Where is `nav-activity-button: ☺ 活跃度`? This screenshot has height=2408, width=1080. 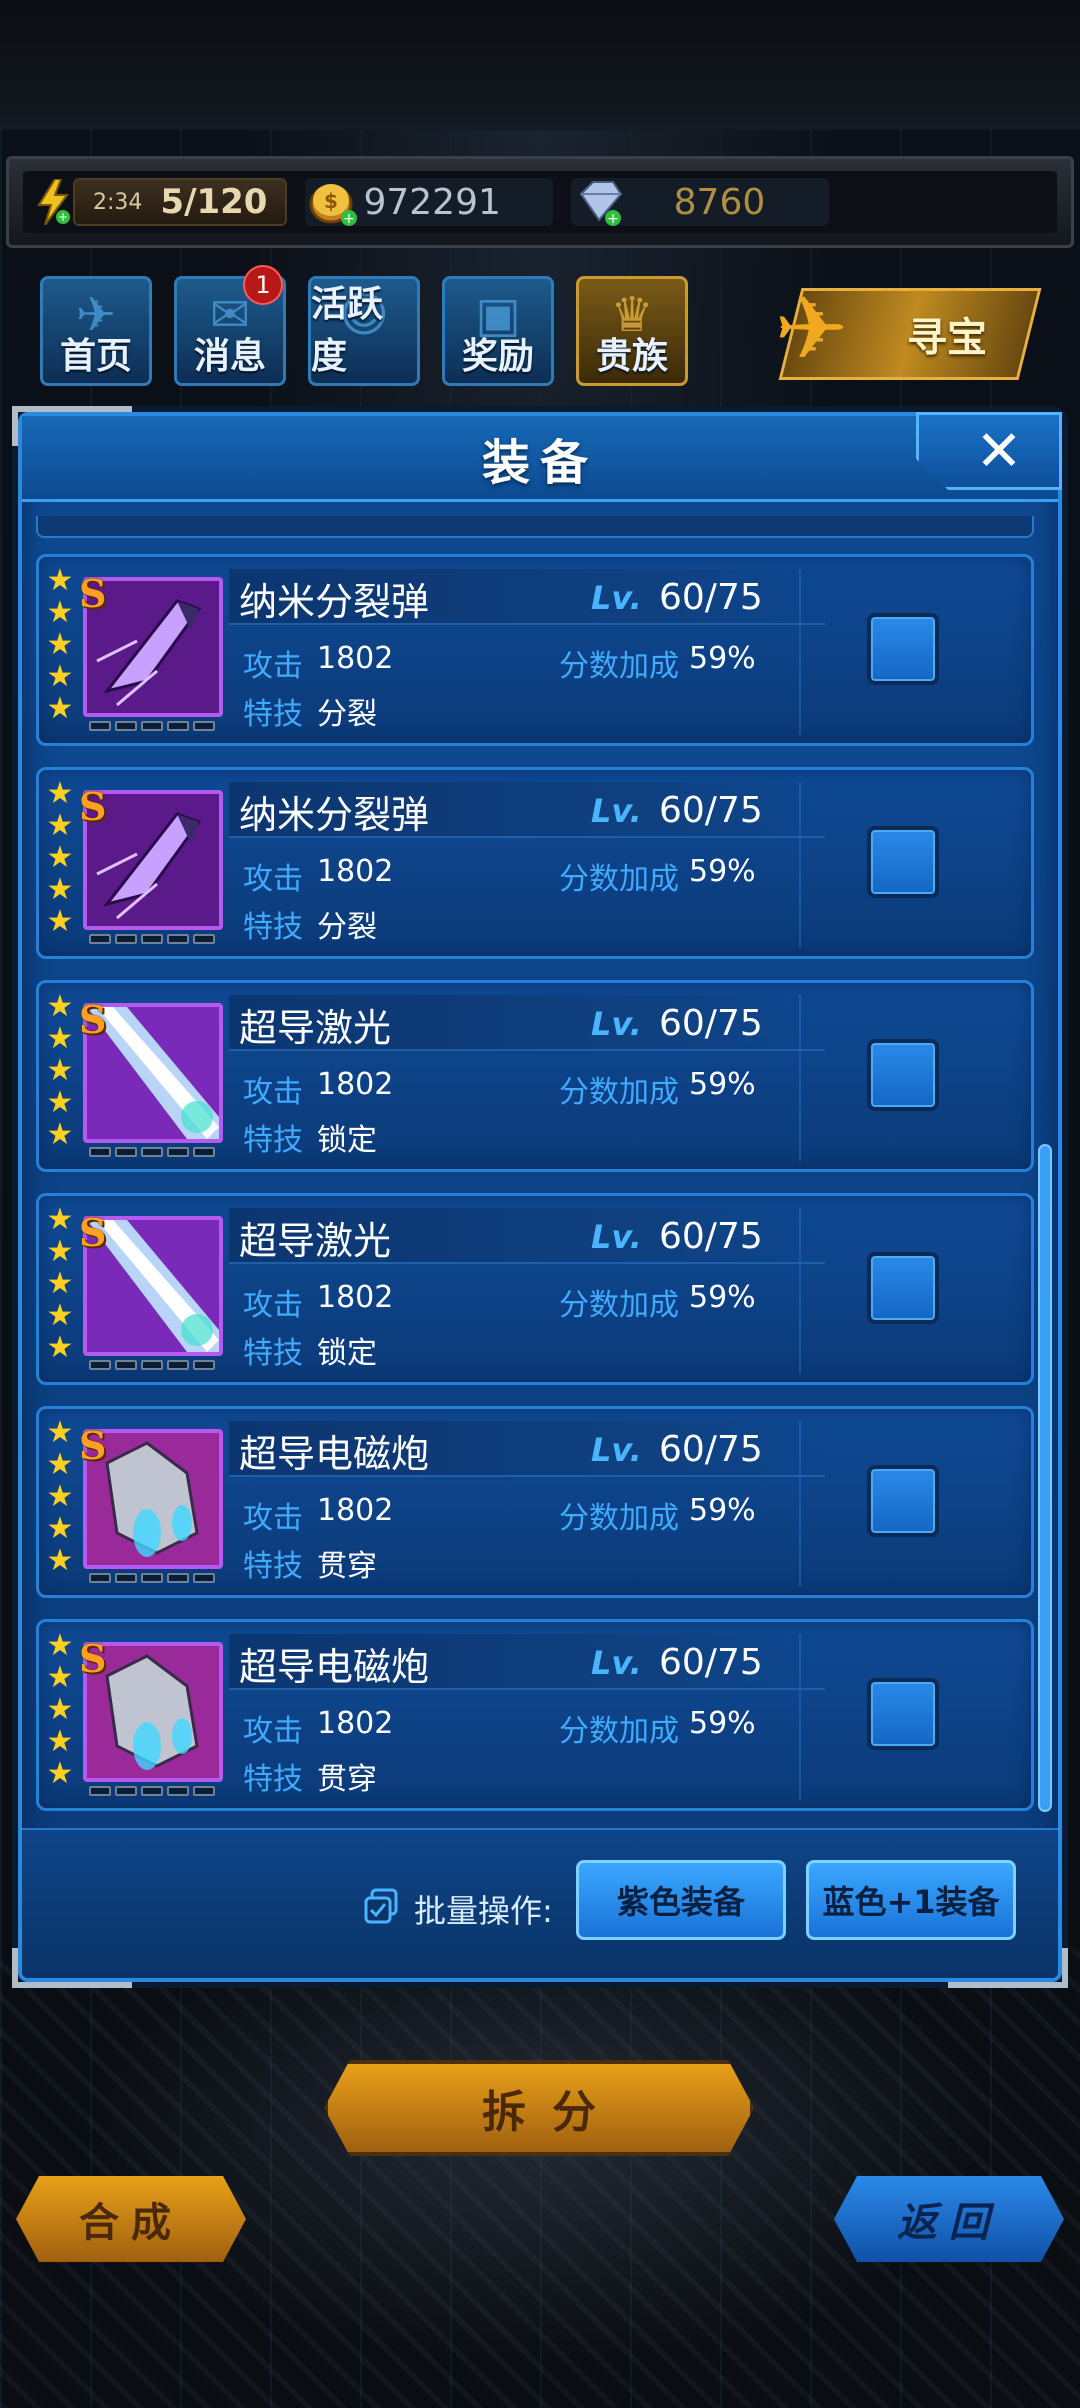 nav-activity-button: ☺ 活跃度 is located at coordinates (364, 331).